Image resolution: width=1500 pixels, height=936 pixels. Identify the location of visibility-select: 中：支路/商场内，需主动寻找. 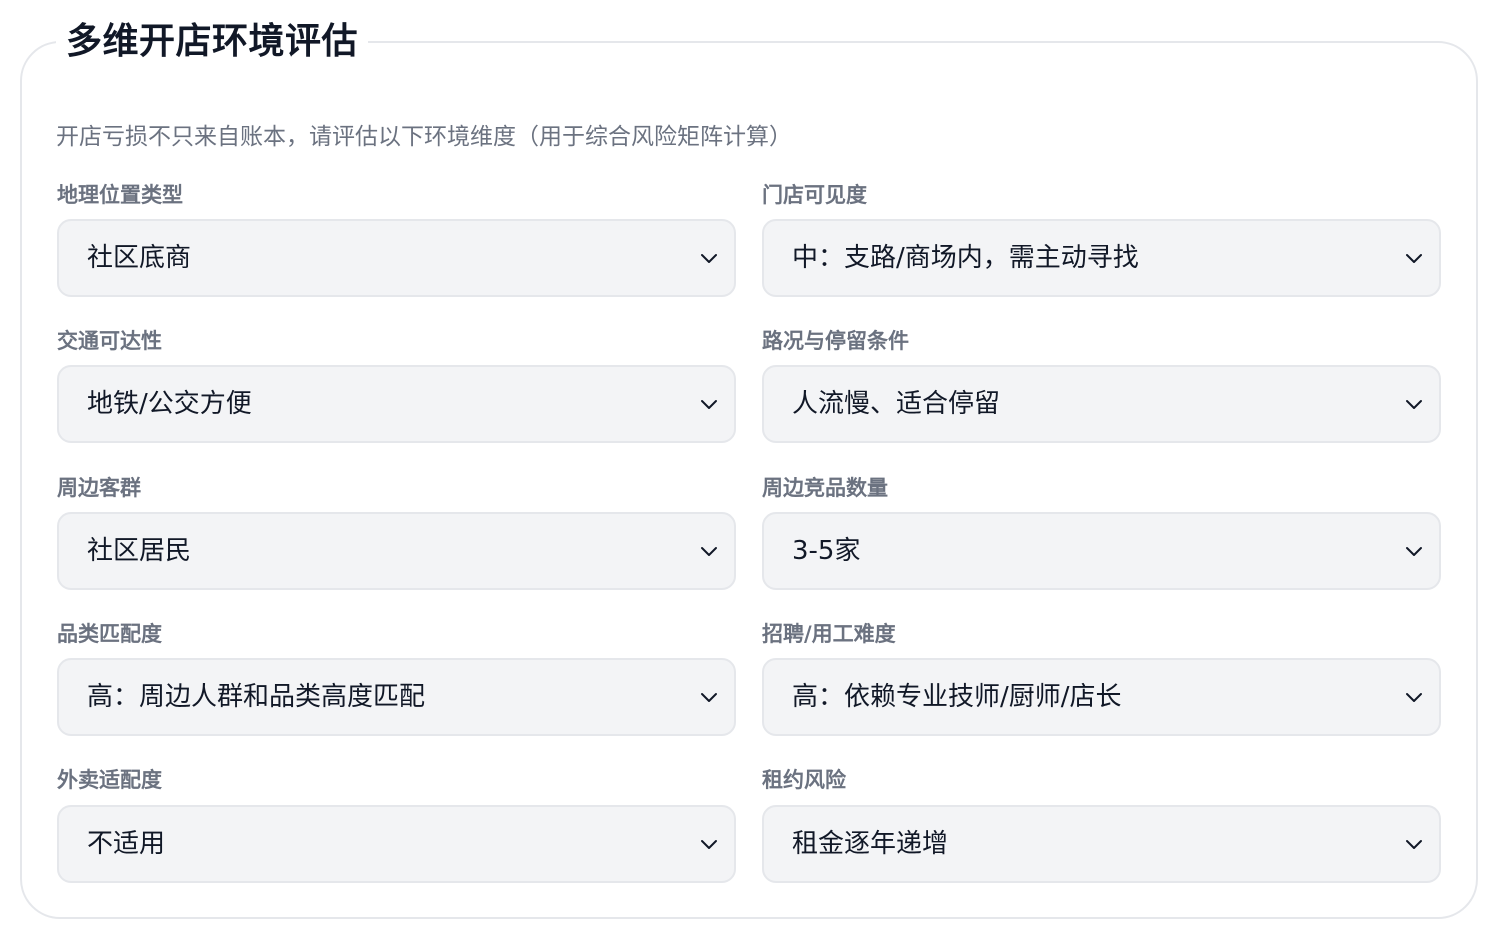
(1101, 258).